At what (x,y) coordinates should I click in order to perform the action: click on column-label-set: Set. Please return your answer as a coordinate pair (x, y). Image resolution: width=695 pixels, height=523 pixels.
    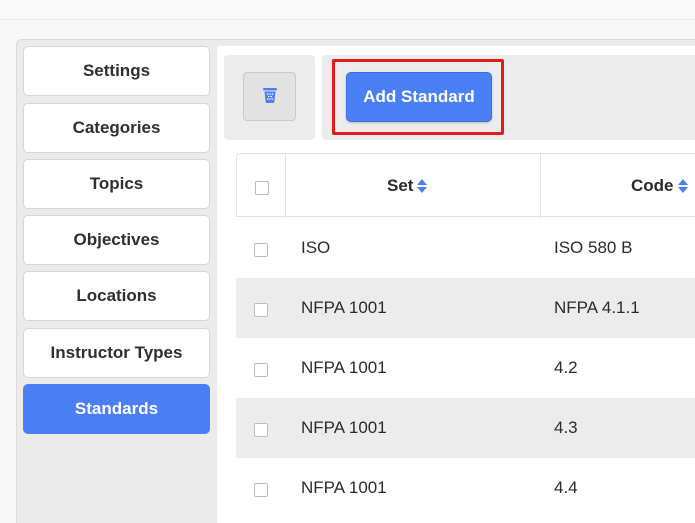
    Looking at the image, I should click on (400, 185).